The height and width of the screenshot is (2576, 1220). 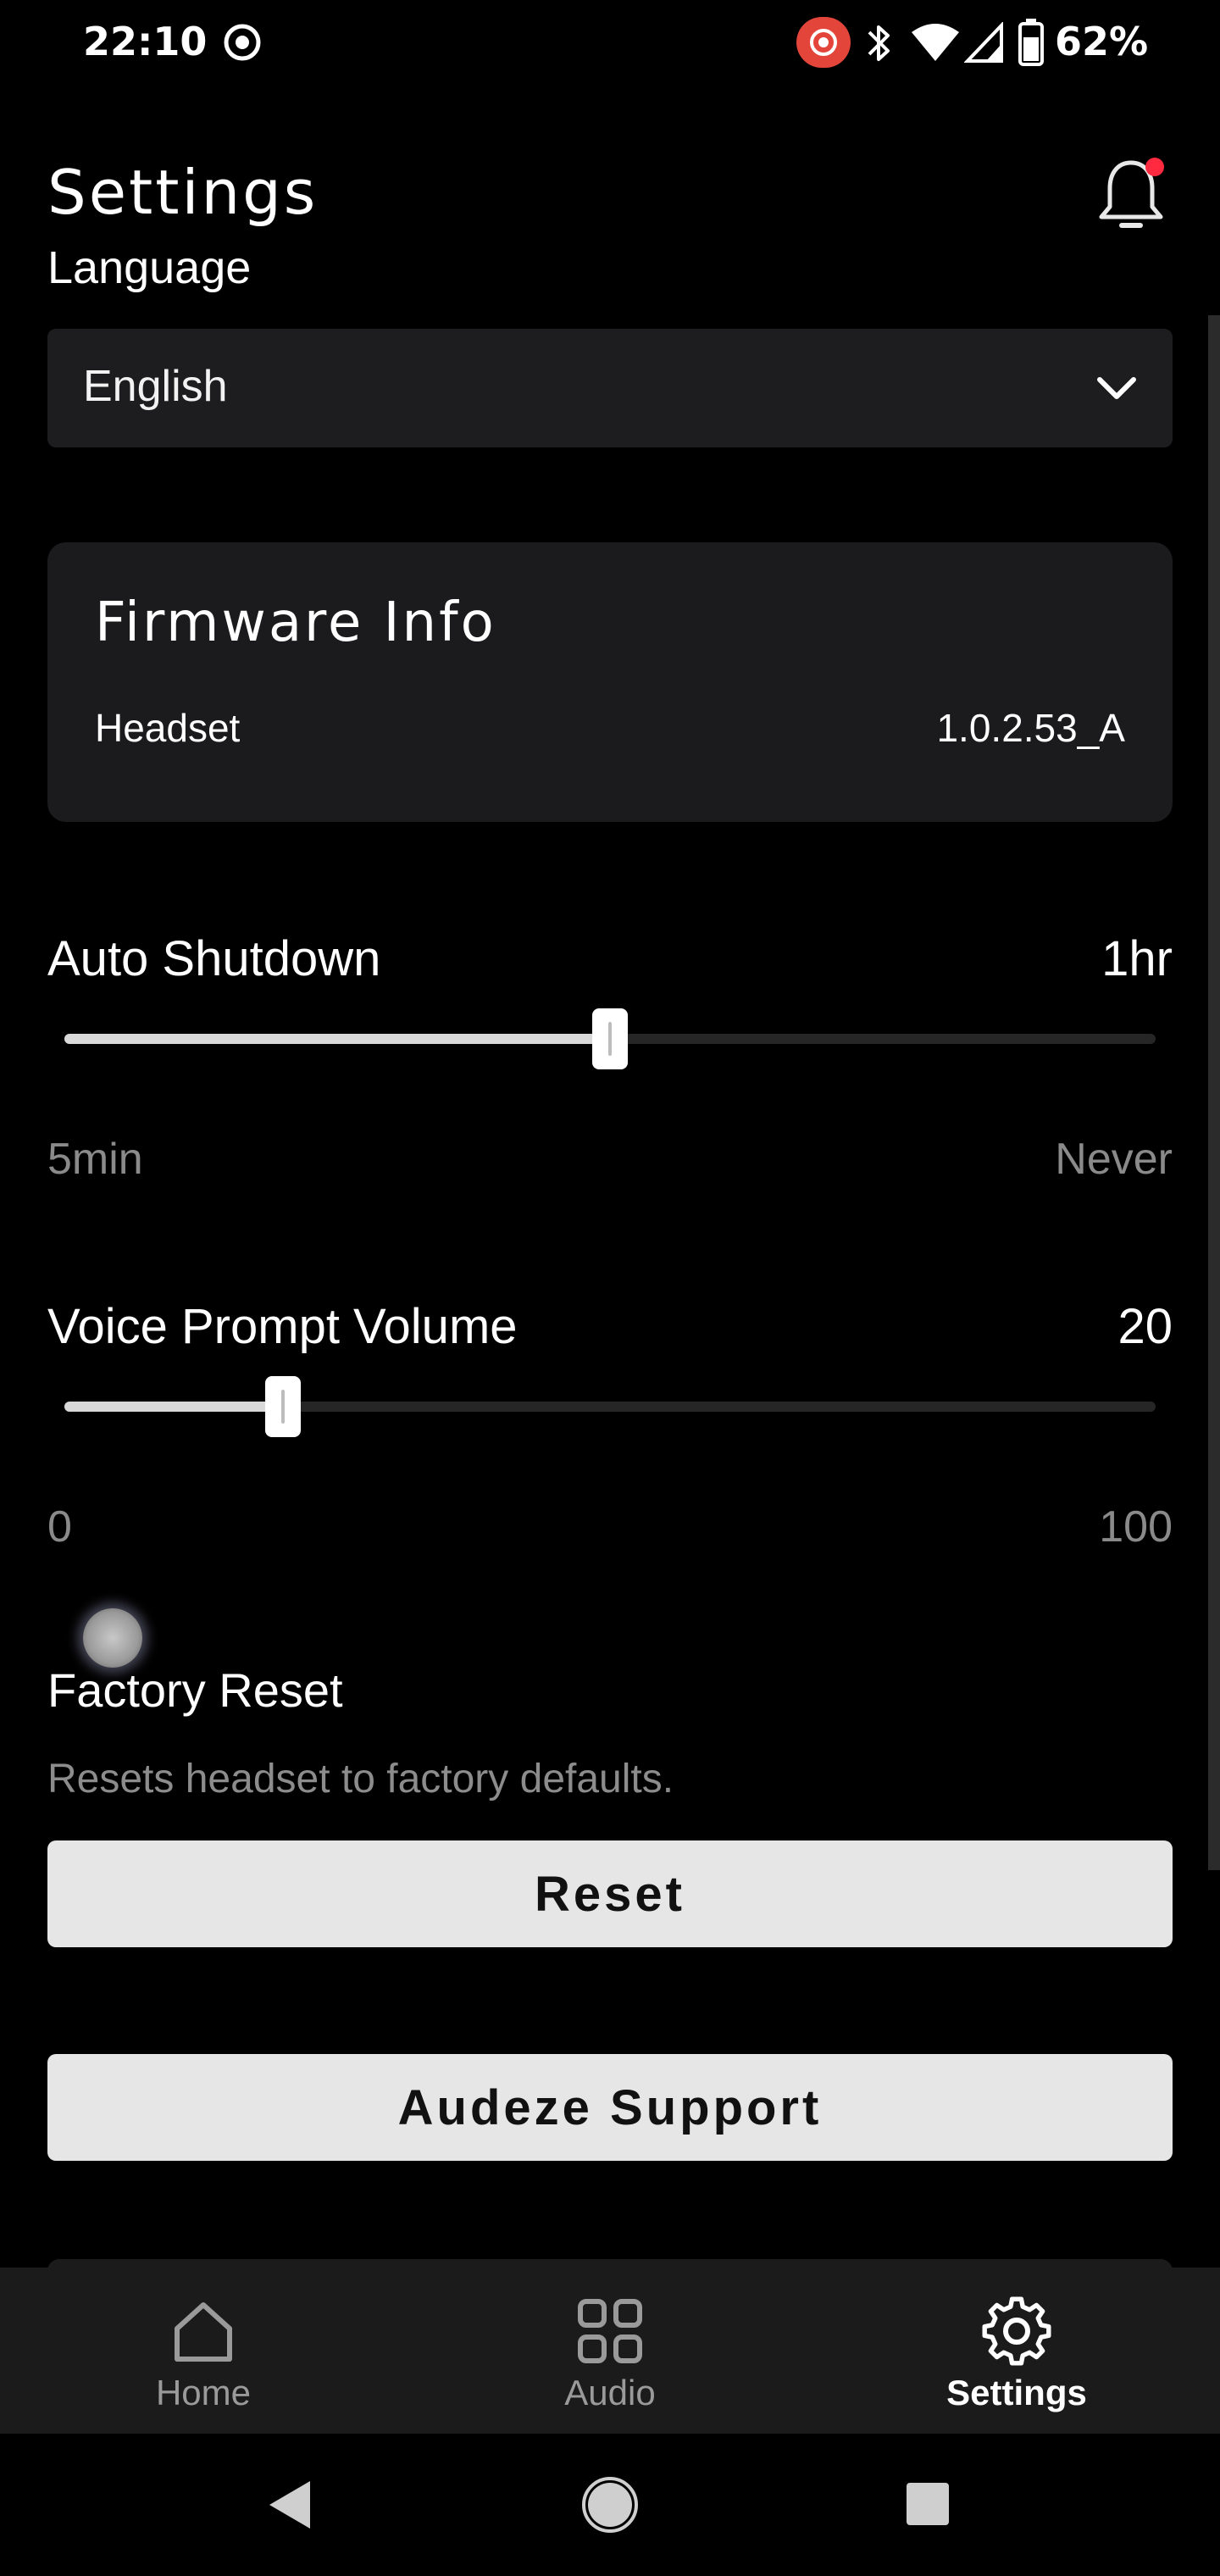 What do you see at coordinates (173, 1407) in the screenshot?
I see `voice-prompt-volume-slider-fill` at bounding box center [173, 1407].